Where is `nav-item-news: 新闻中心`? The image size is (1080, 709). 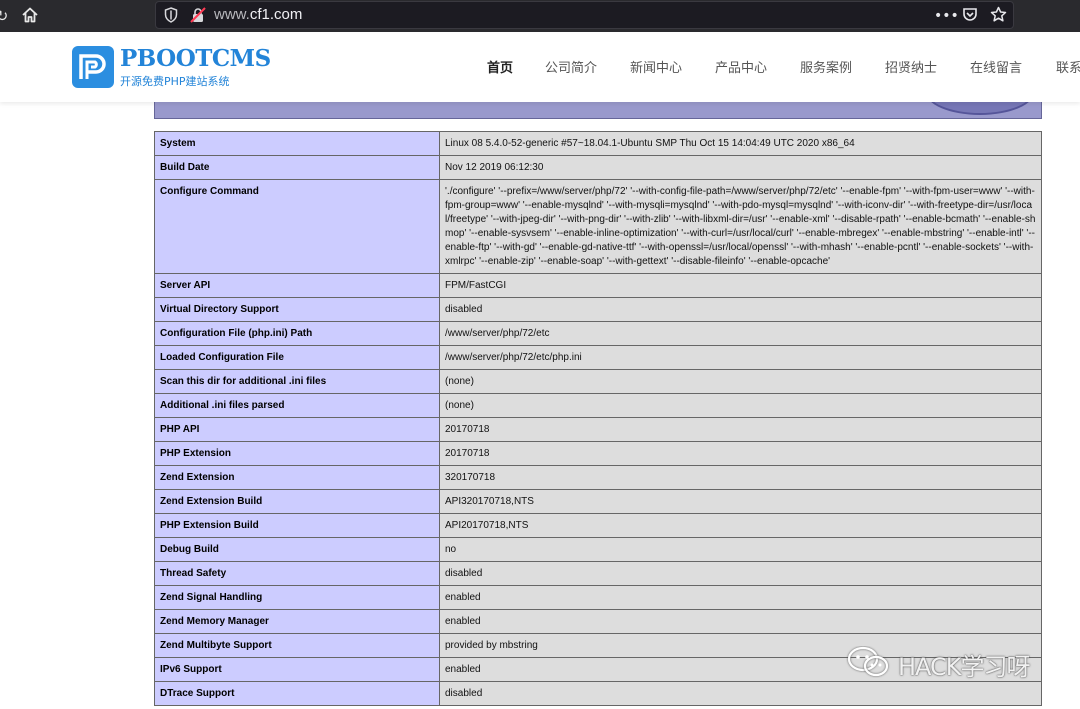 nav-item-news: 新闻中心 is located at coordinates (656, 69).